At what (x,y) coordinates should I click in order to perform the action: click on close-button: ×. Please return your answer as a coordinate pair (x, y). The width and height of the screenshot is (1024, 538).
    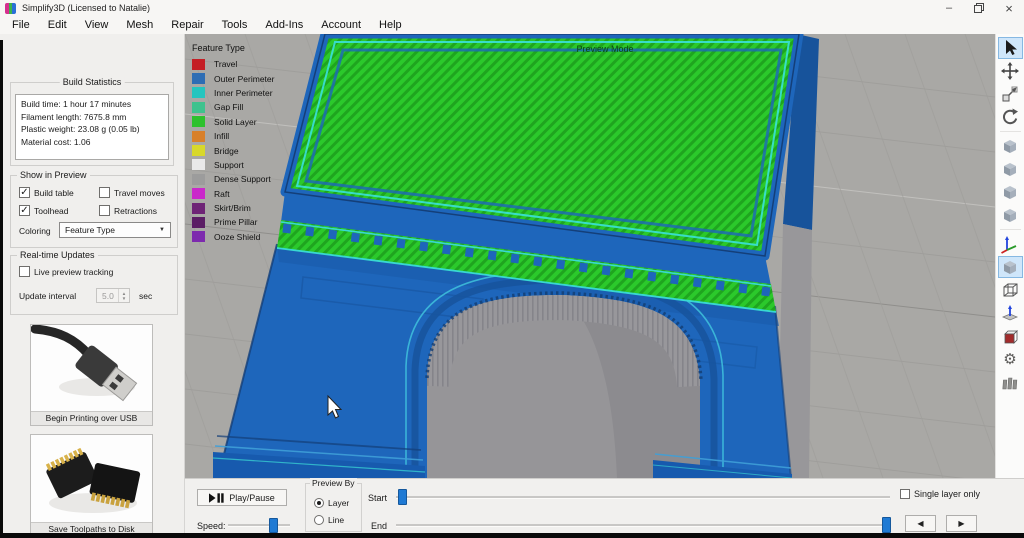
    Looking at the image, I should click on (1009, 8).